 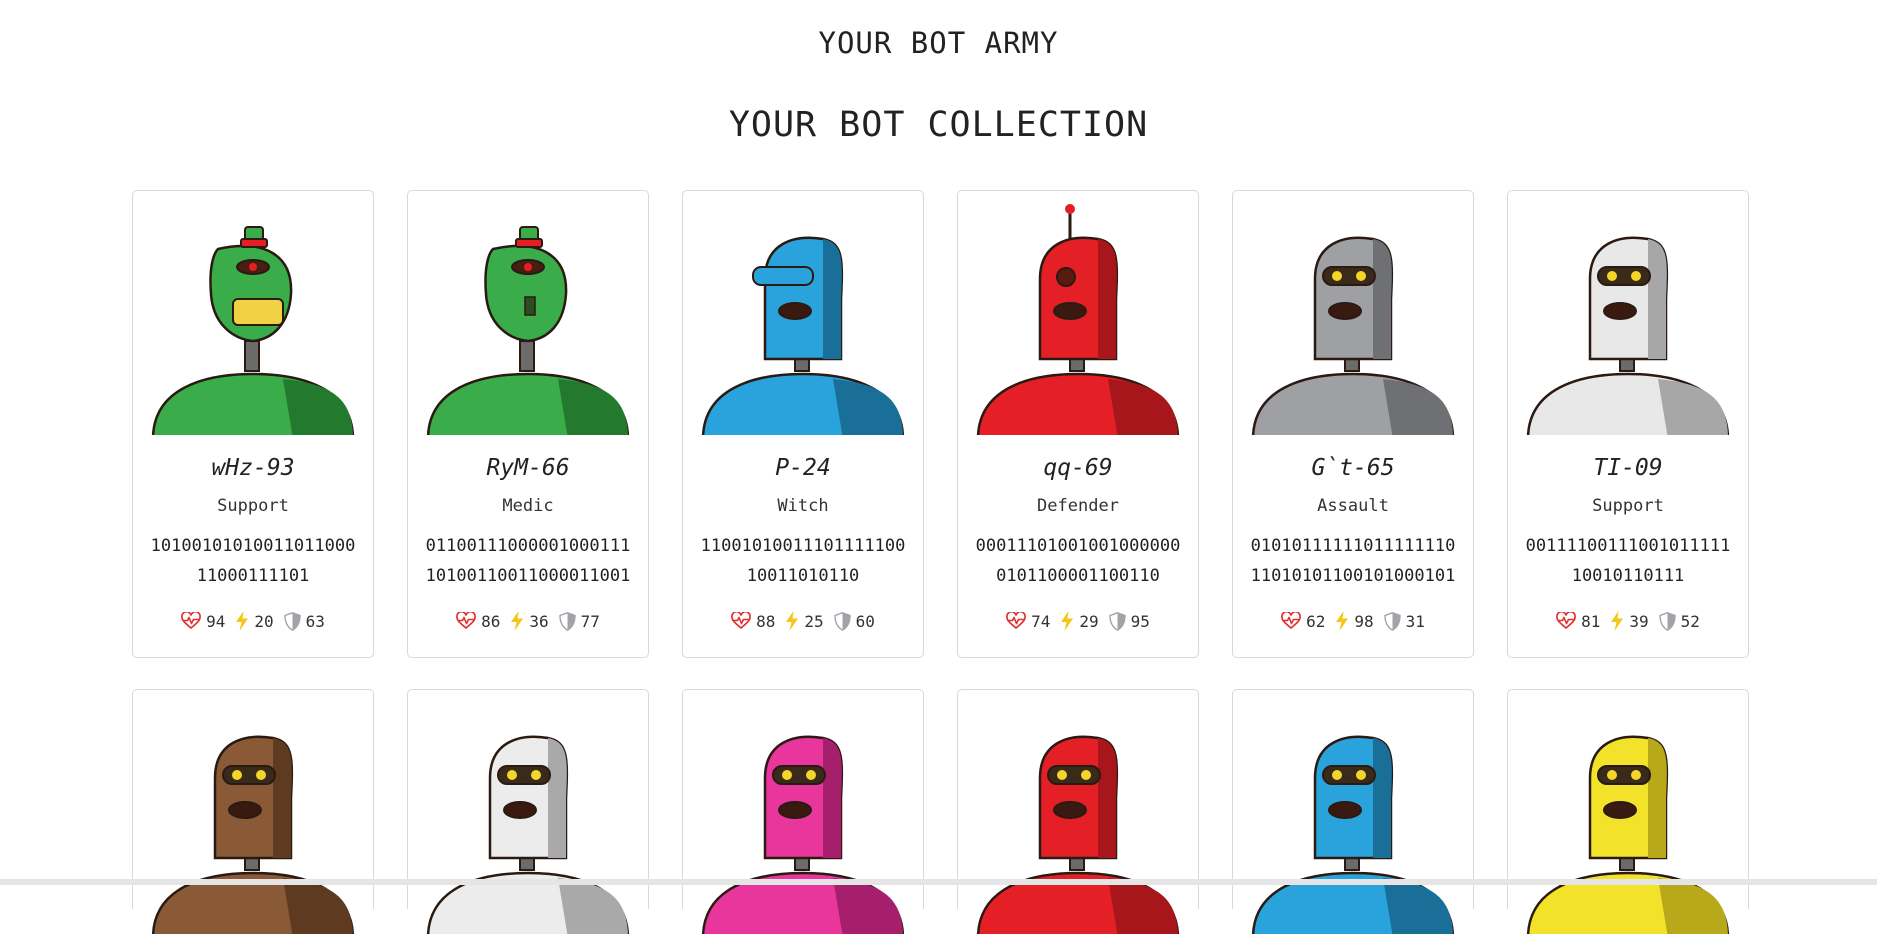 What do you see at coordinates (1028, 621) in the screenshot?
I see `health-stat: 74` at bounding box center [1028, 621].